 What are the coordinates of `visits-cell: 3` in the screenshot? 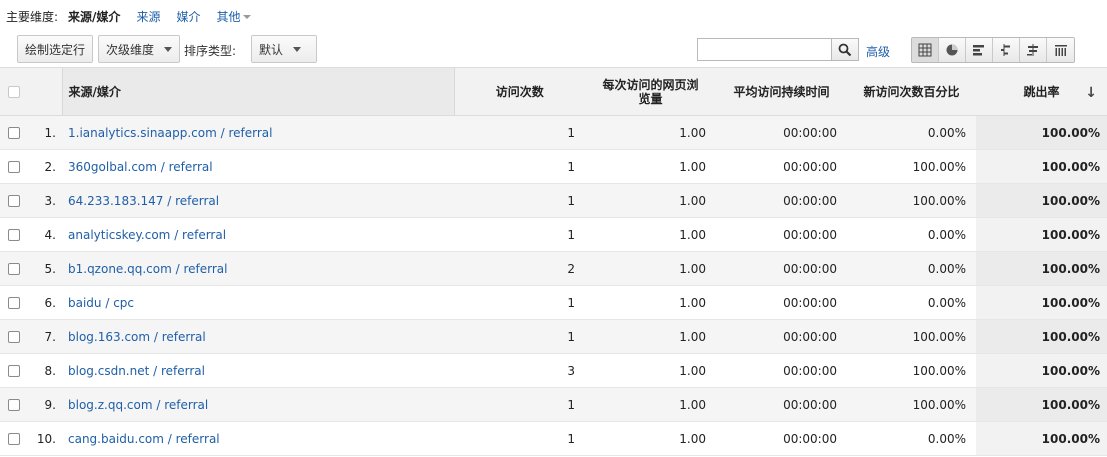 It's located at (519, 370).